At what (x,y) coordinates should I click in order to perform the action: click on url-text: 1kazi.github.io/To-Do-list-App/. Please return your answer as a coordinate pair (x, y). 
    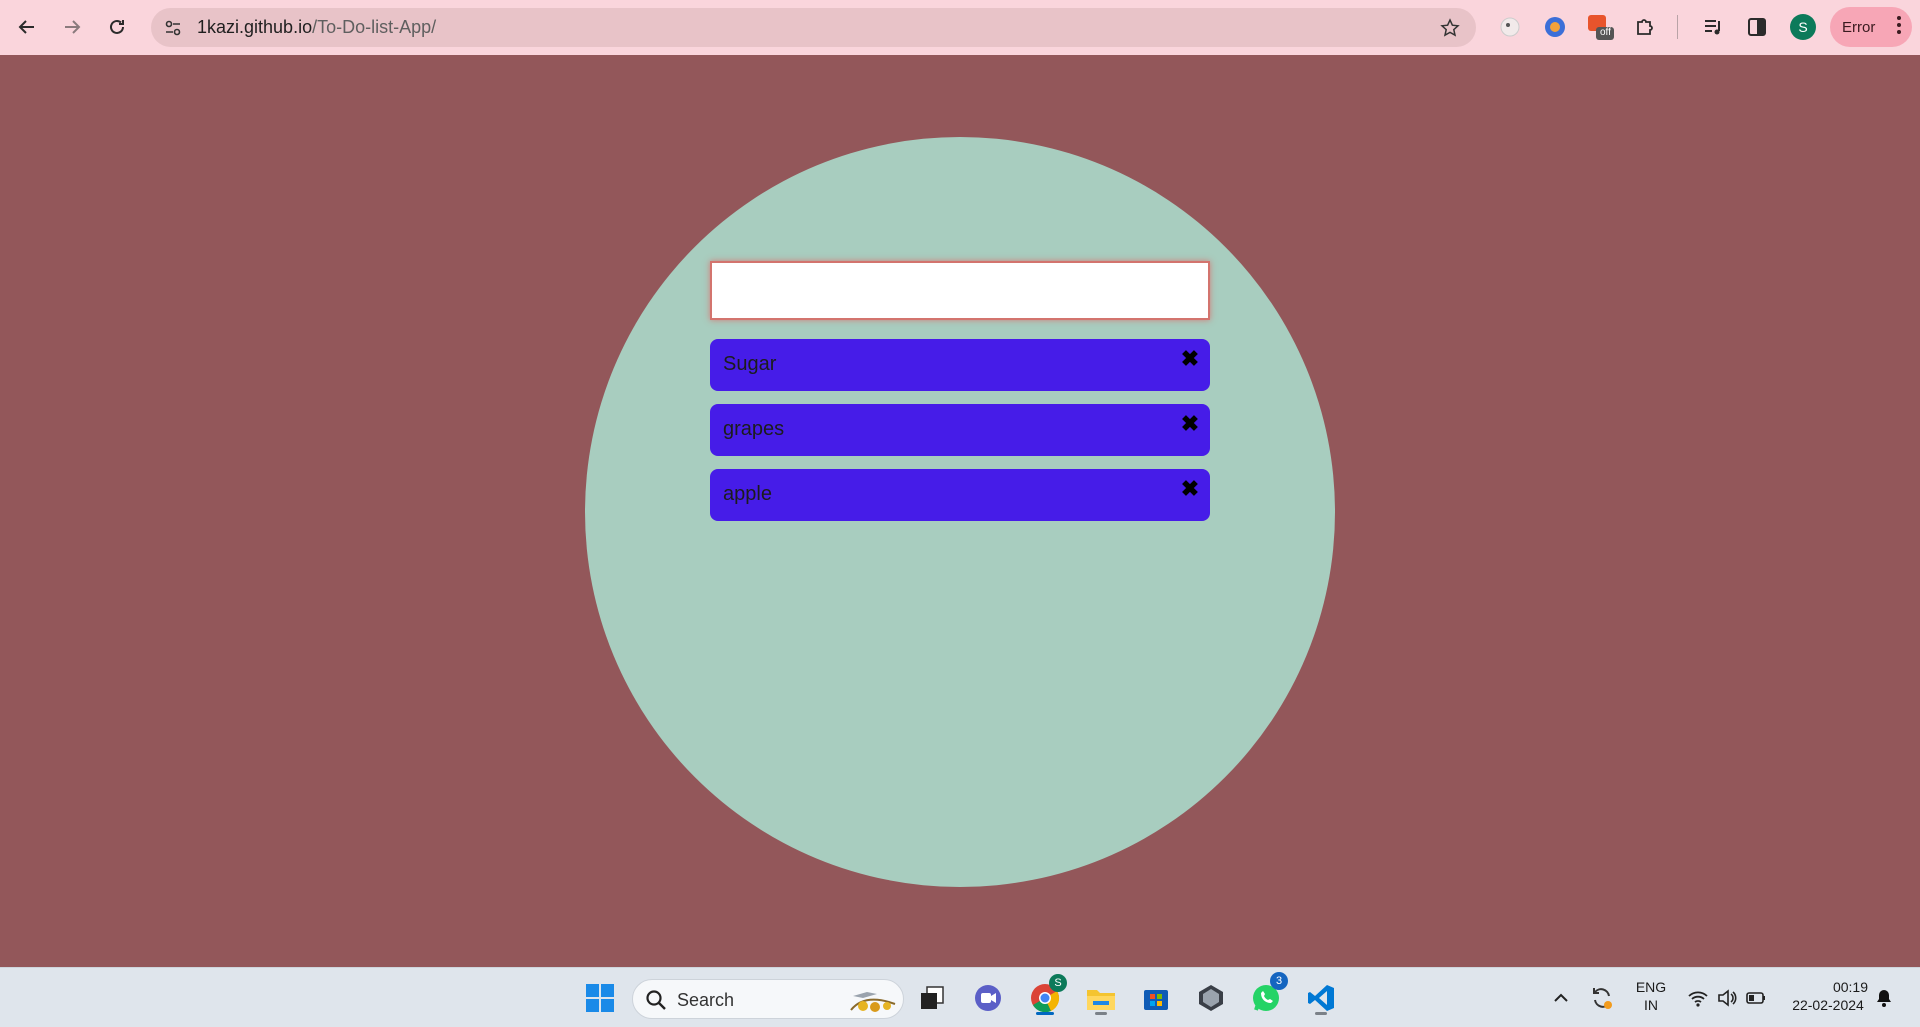
    Looking at the image, I should click on (316, 27).